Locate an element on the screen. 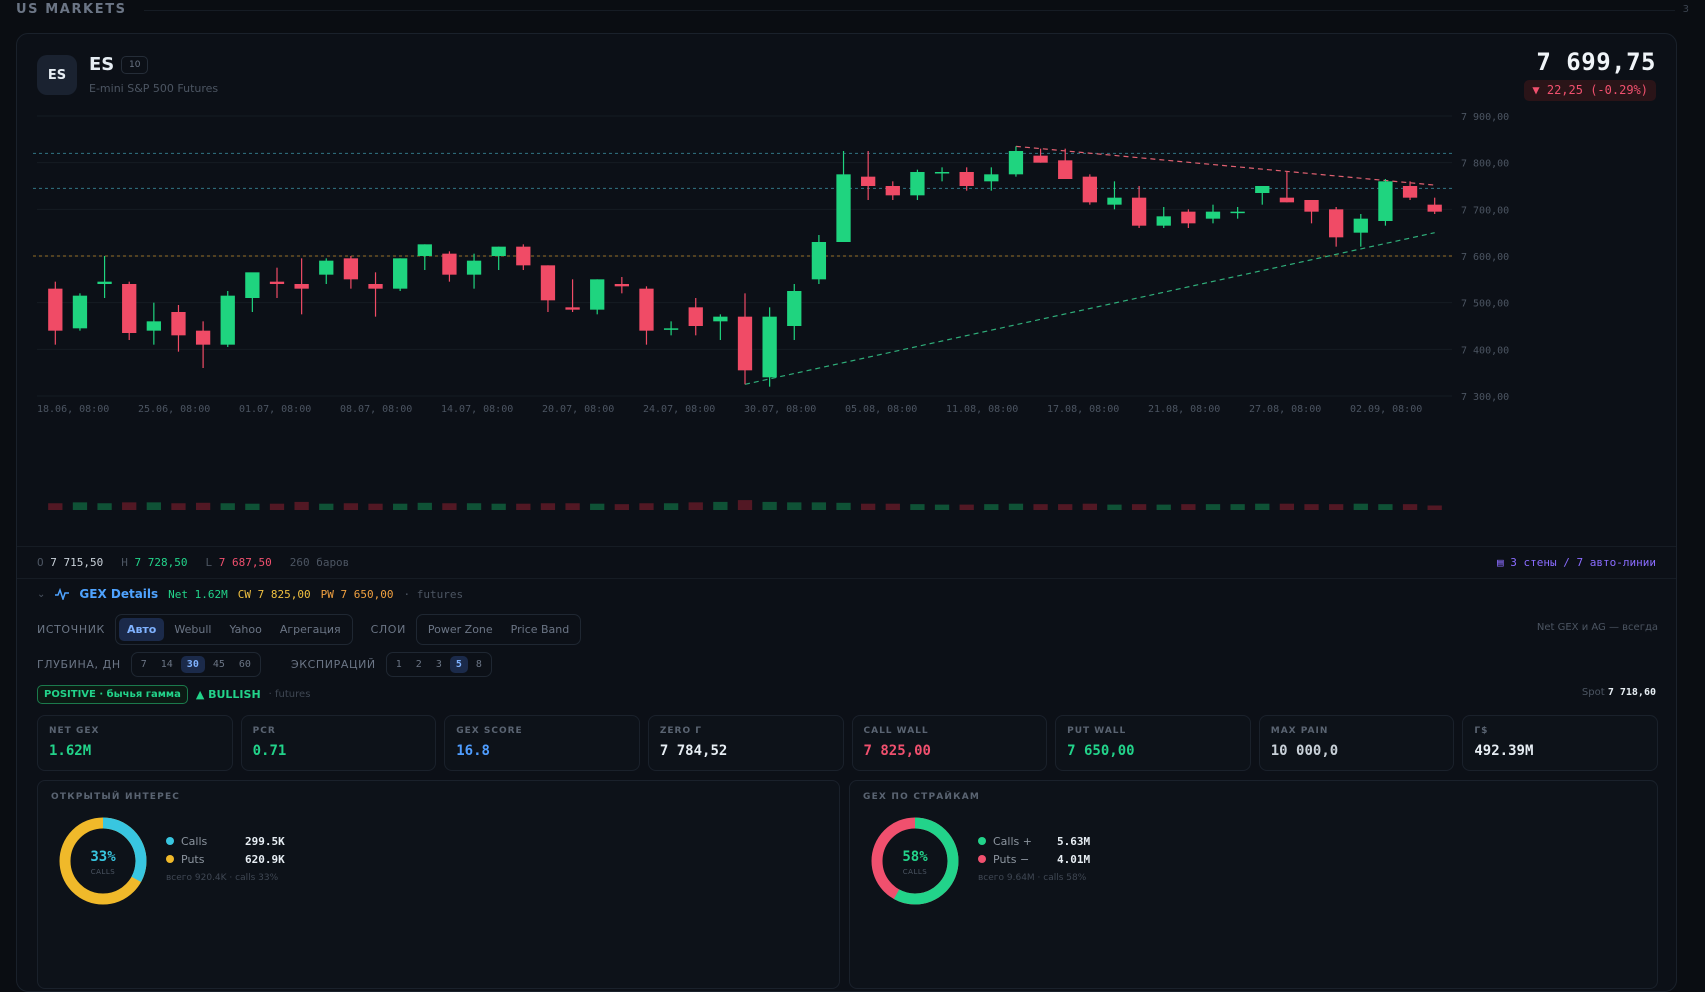 The height and width of the screenshot is (992, 1705). metric-put-wall: PUT WALL 7 650,00 is located at coordinates (1153, 743).